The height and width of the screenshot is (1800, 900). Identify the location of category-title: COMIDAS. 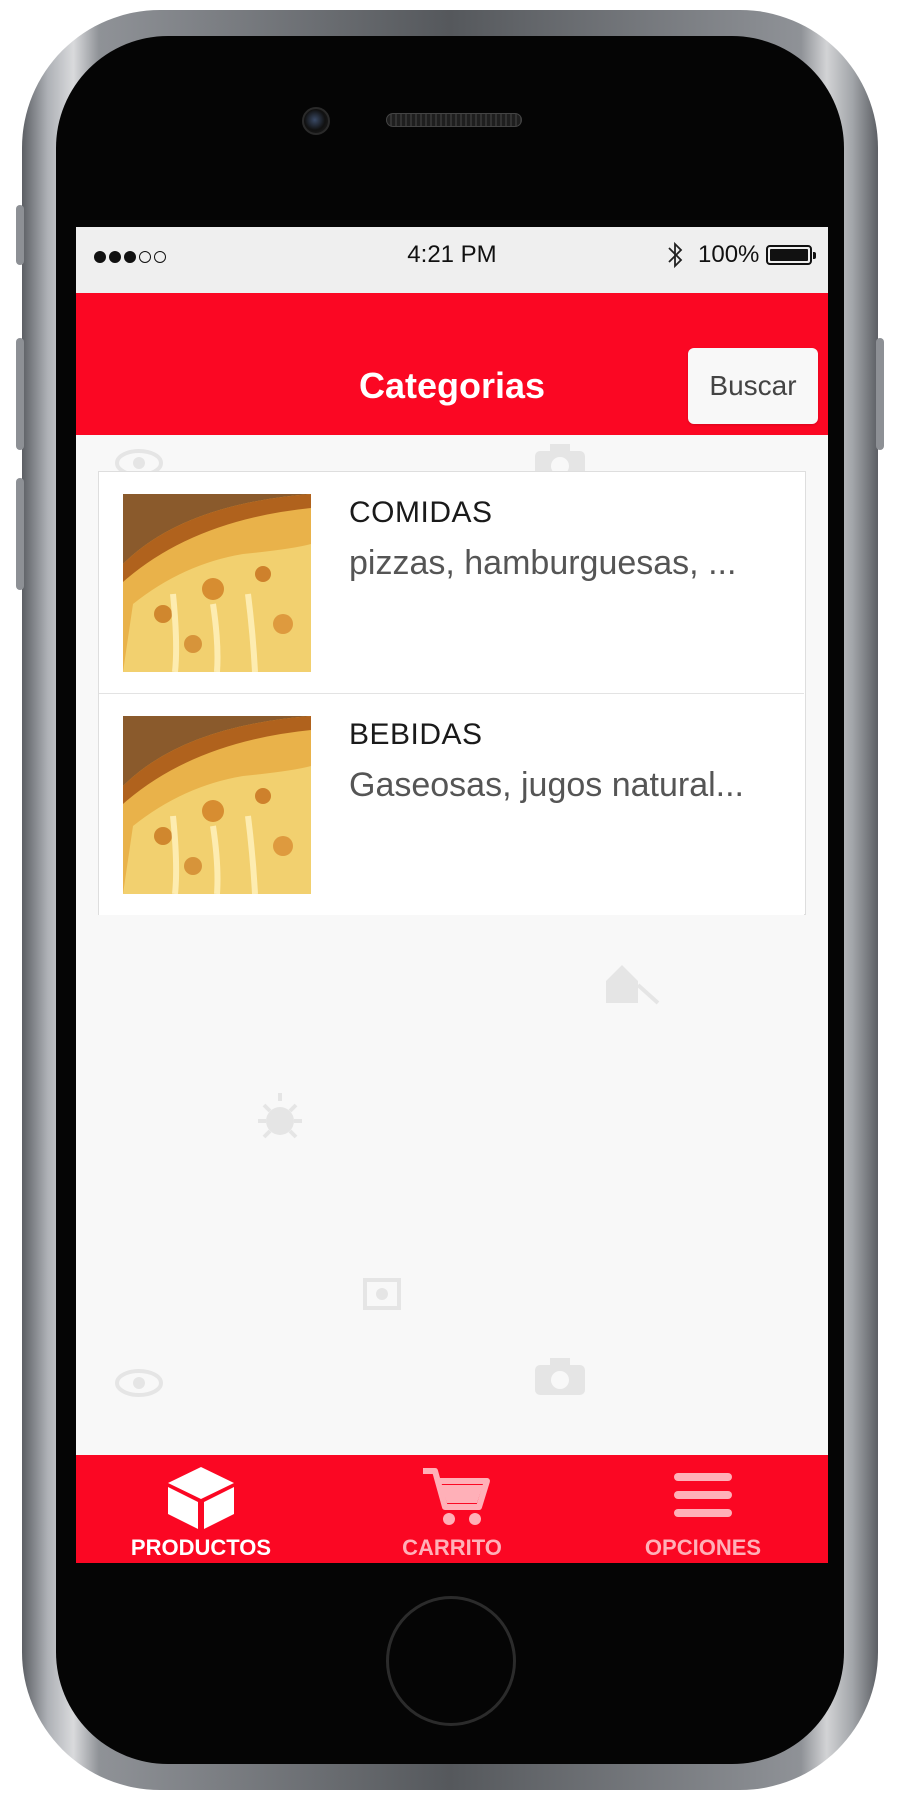
(421, 512).